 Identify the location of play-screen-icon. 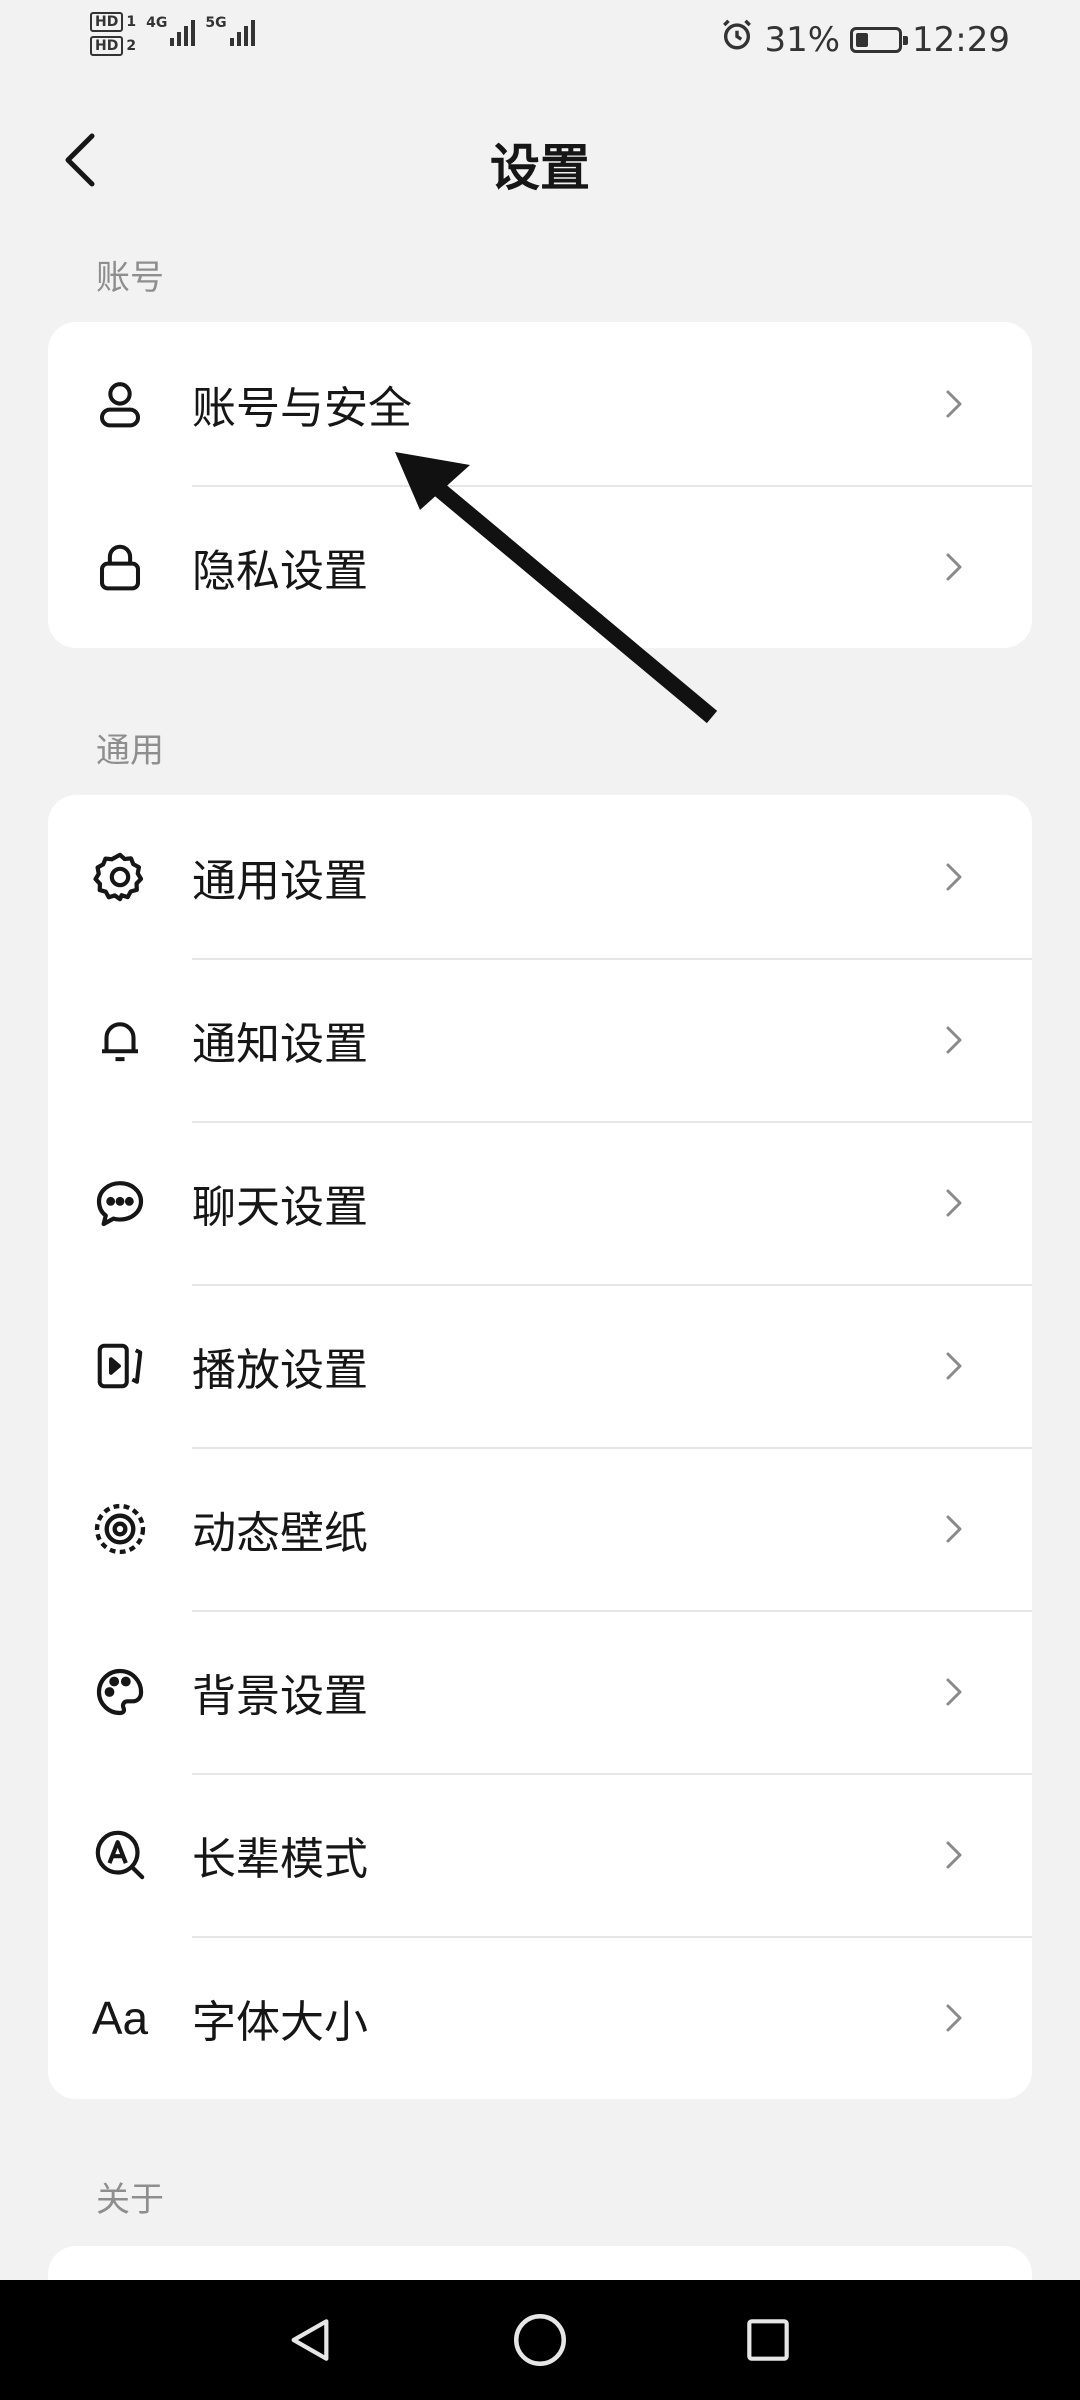
(120, 1365).